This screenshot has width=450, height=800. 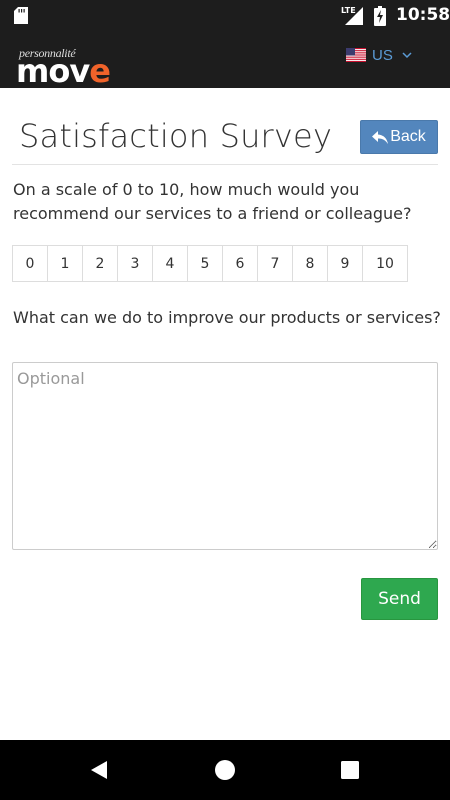 What do you see at coordinates (65, 263) in the screenshot?
I see `scale-option-1: 1` at bounding box center [65, 263].